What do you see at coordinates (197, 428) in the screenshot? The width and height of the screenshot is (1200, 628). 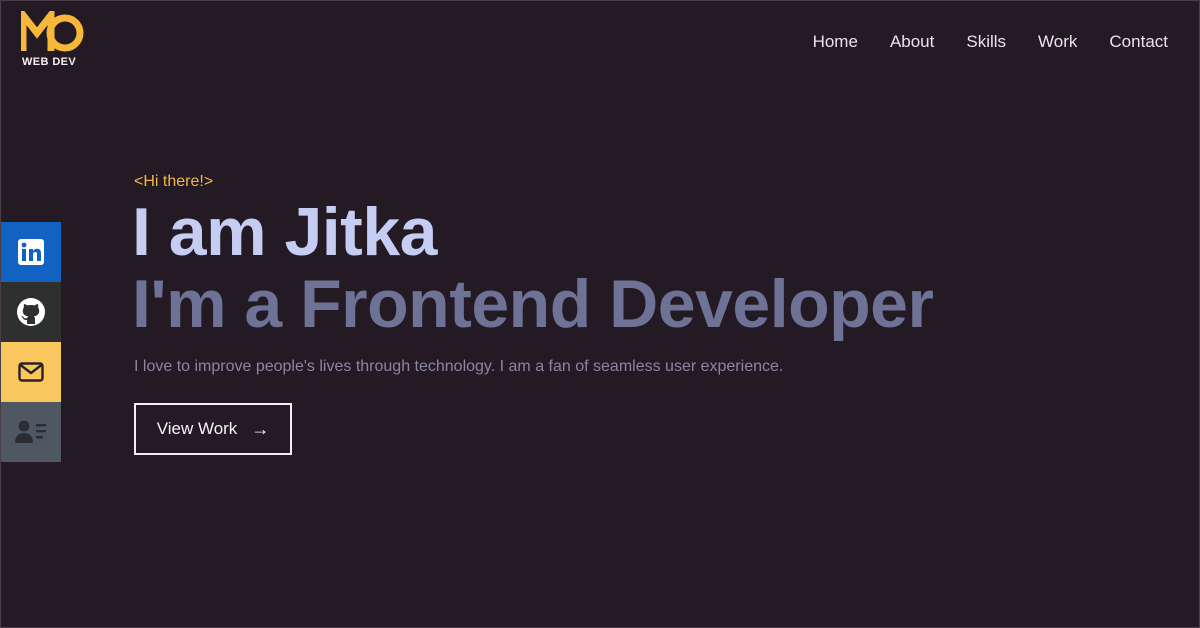 I see `view-work-label: View Work` at bounding box center [197, 428].